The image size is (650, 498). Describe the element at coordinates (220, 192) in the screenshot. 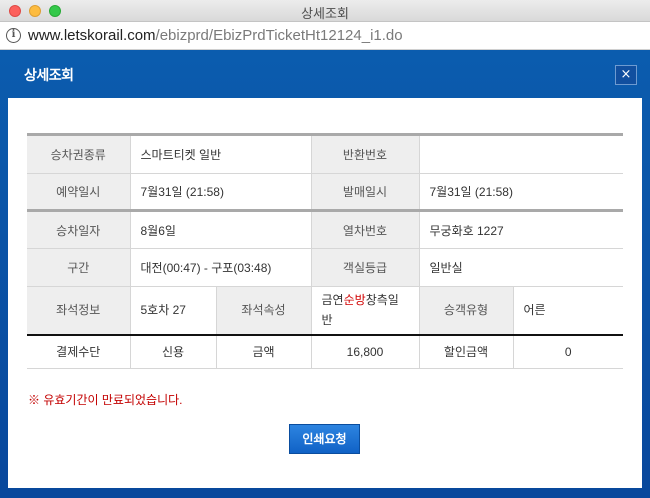

I see `reserve-date-value: 7월31일 (21:58)` at that location.